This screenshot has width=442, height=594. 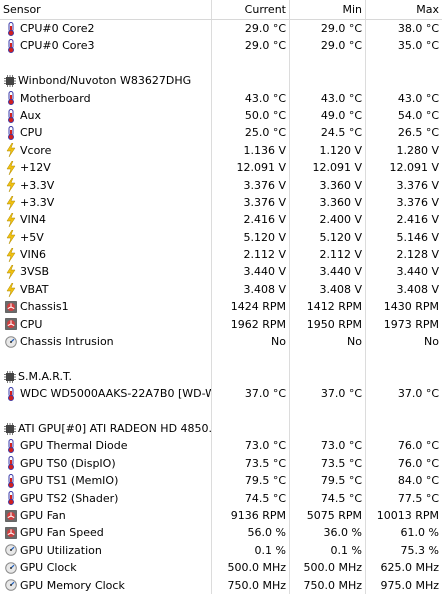 I want to click on chip-icon, so click(x=9, y=377).